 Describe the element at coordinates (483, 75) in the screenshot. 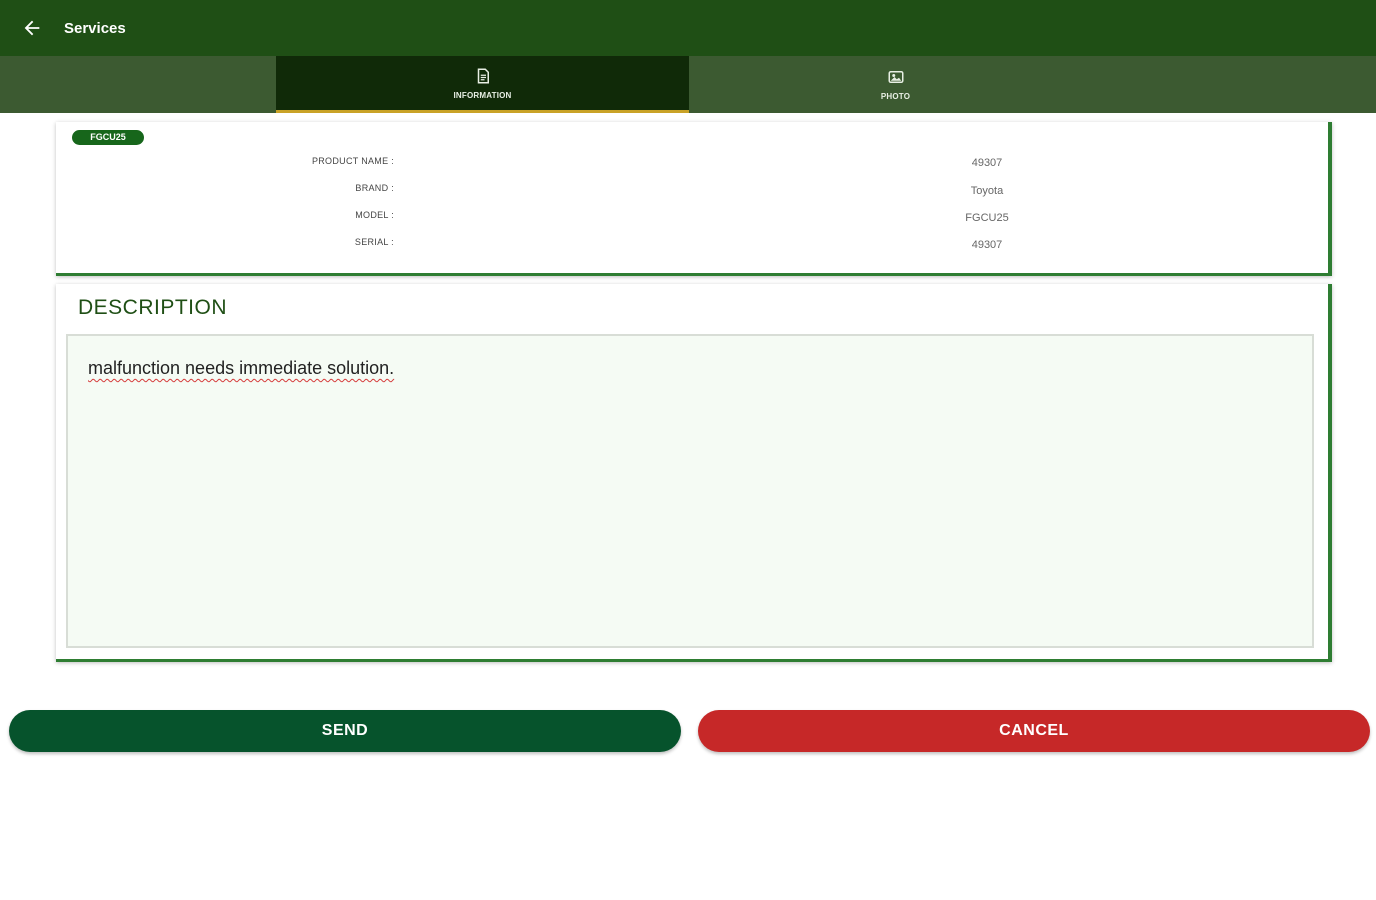

I see `document-icon` at that location.